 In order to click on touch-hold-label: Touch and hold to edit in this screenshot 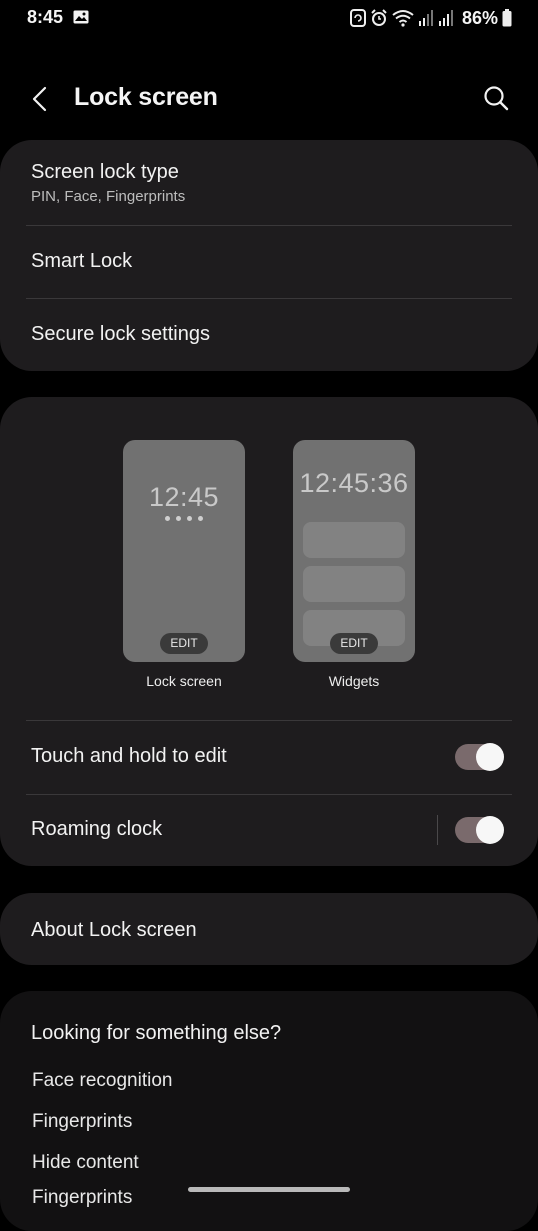, I will do `click(129, 756)`.